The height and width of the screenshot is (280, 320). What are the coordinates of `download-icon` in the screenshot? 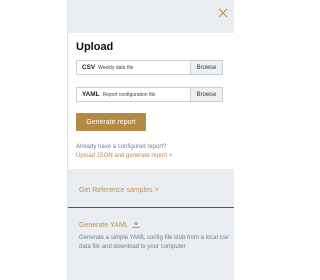 It's located at (136, 225).